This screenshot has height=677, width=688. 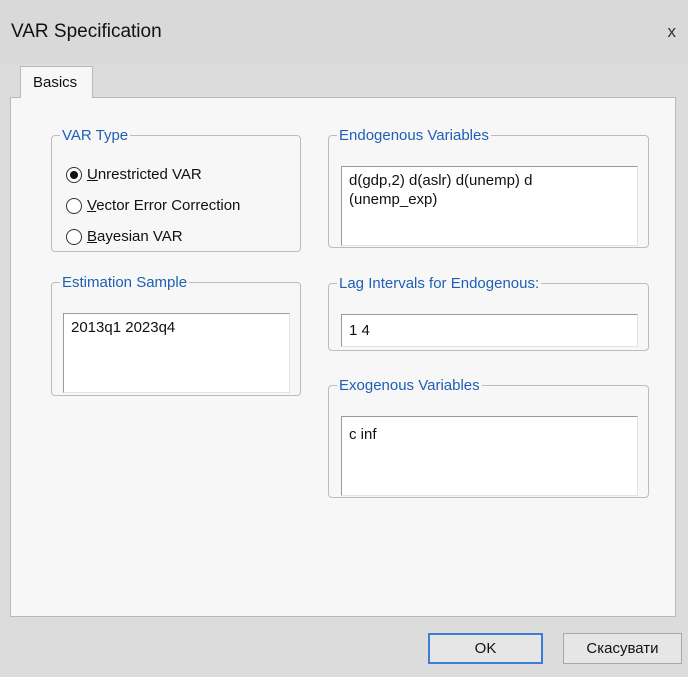 I want to click on estimation-sample-legend: Estimation Sample, so click(x=125, y=282).